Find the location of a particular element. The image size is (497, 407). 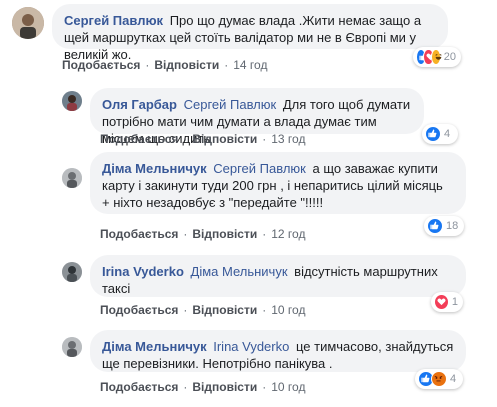

mention-link: Діма Мельничук is located at coordinates (239, 271).